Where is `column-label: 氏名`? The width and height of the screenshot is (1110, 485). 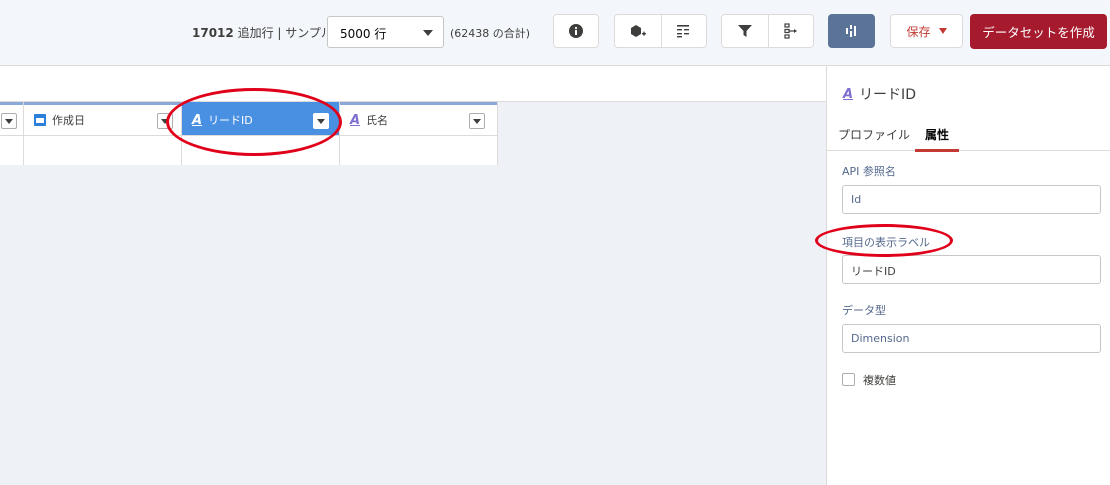
column-label: 氏名 is located at coordinates (377, 120).